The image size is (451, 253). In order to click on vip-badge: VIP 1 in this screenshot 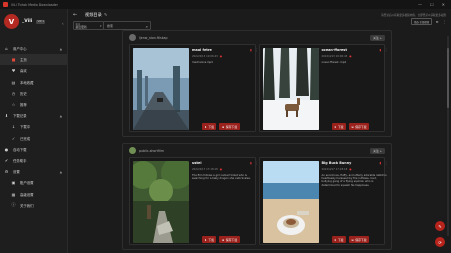, I will do `click(41, 21)`.